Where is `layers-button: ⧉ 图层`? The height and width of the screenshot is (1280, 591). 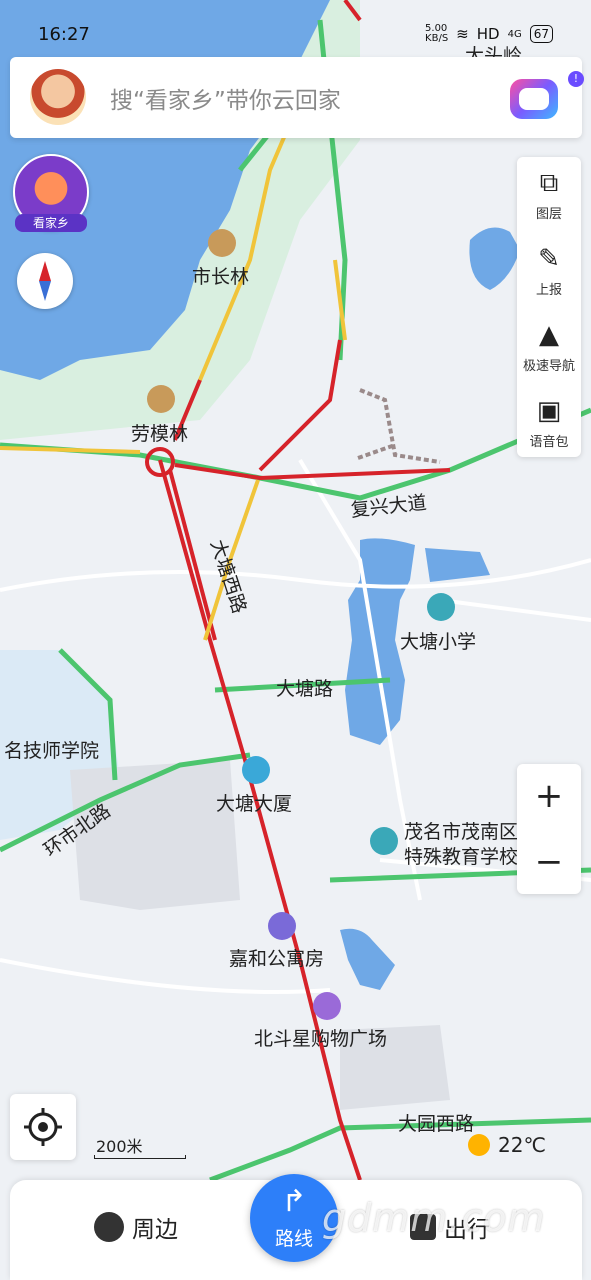 layers-button: ⧉ 图层 is located at coordinates (549, 194).